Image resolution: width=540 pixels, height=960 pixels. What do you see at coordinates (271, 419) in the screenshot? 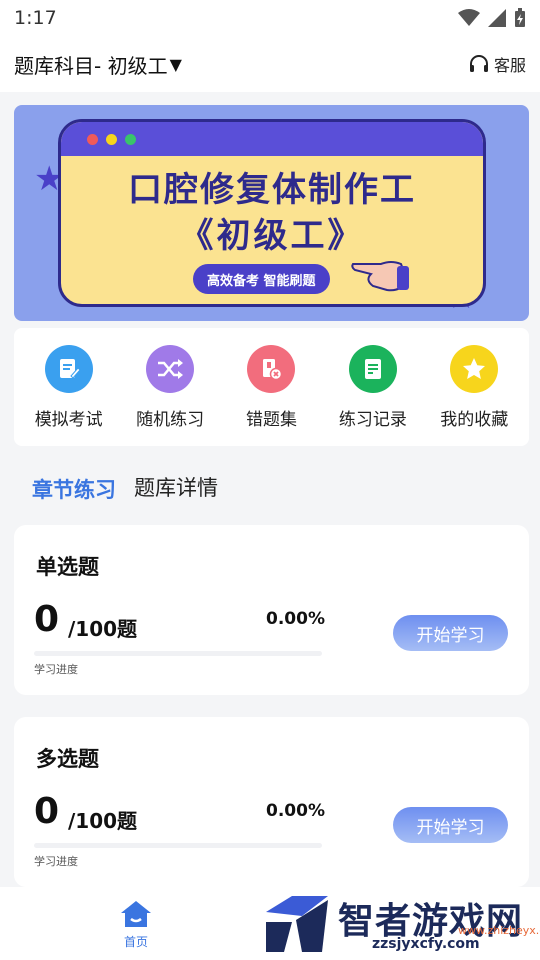
I see `menu-item-label: 错题集` at bounding box center [271, 419].